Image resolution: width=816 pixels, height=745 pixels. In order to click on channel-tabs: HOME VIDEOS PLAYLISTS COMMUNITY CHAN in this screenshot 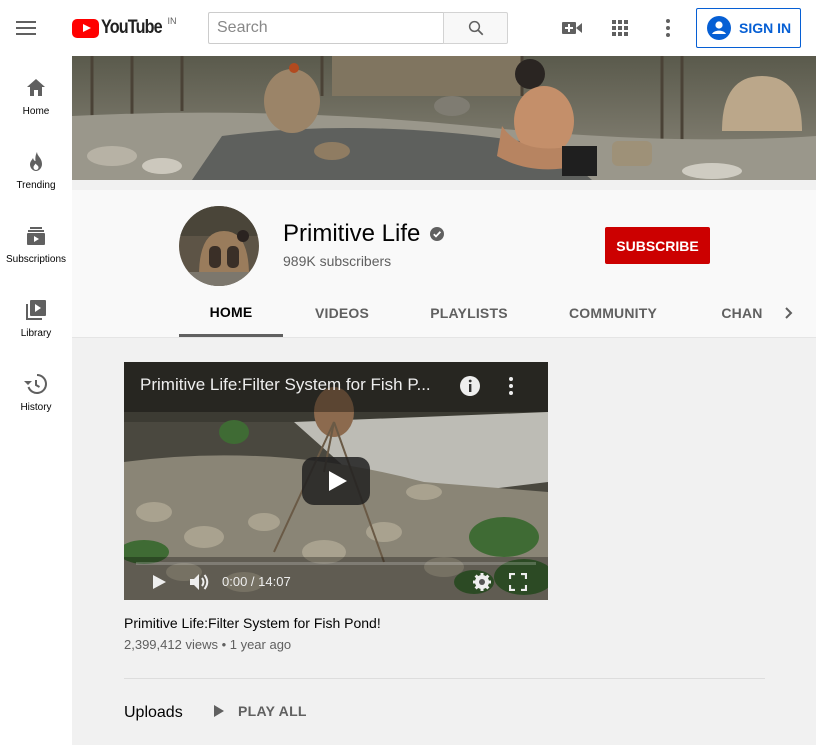, I will do `click(497, 313)`.